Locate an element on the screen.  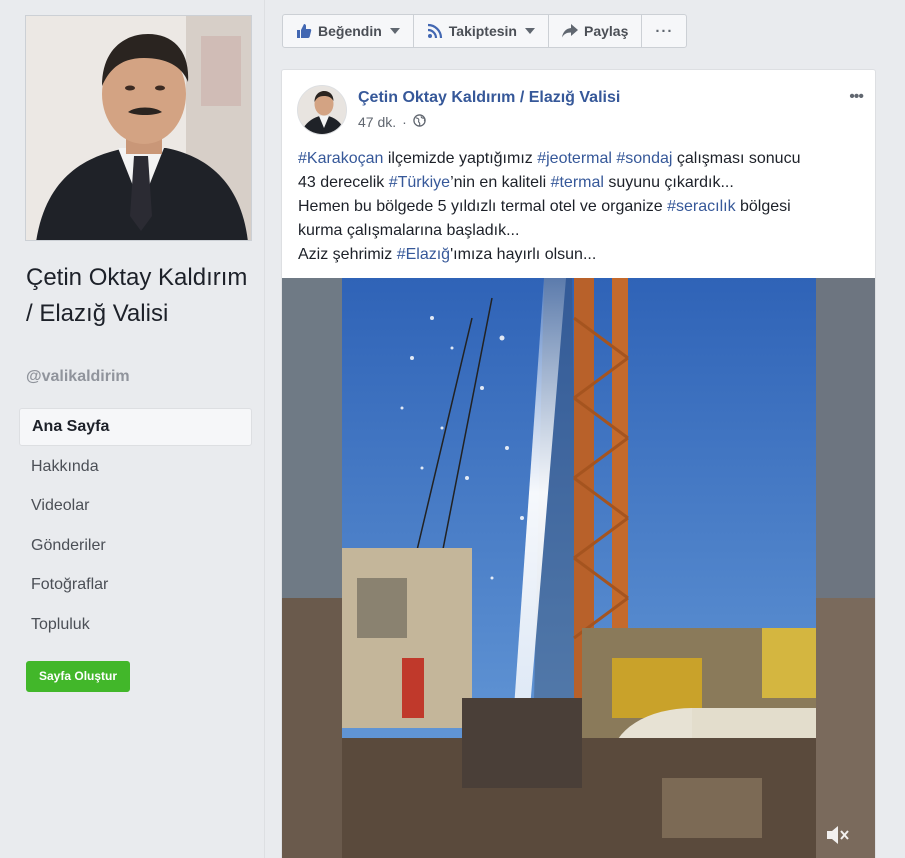
hashtag-link: #Elazığ is located at coordinates (423, 254).